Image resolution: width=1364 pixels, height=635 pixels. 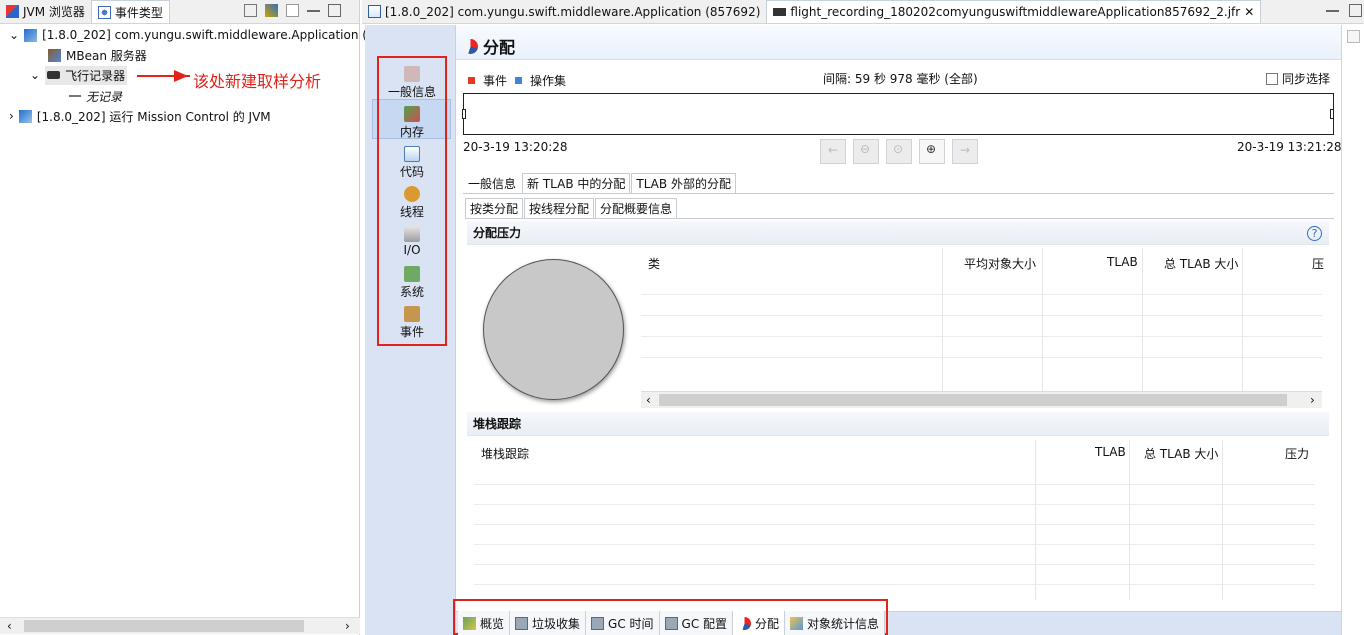 What do you see at coordinates (412, 160) in the screenshot?
I see `side-nav-code: 代码` at bounding box center [412, 160].